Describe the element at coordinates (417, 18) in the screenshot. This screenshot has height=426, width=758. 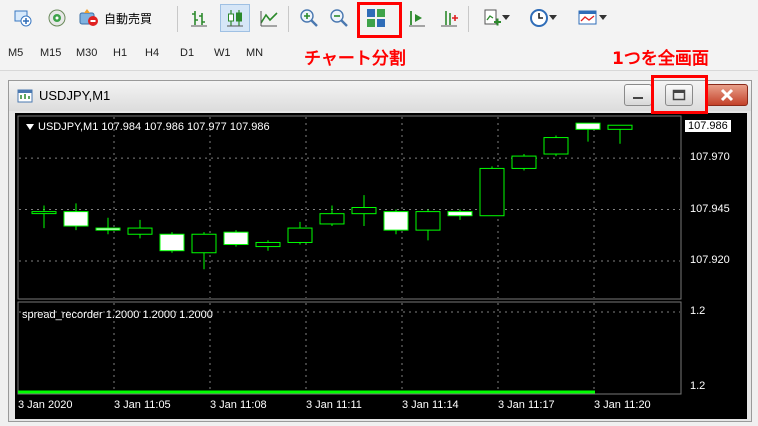
I see `chart-shift-icon` at that location.